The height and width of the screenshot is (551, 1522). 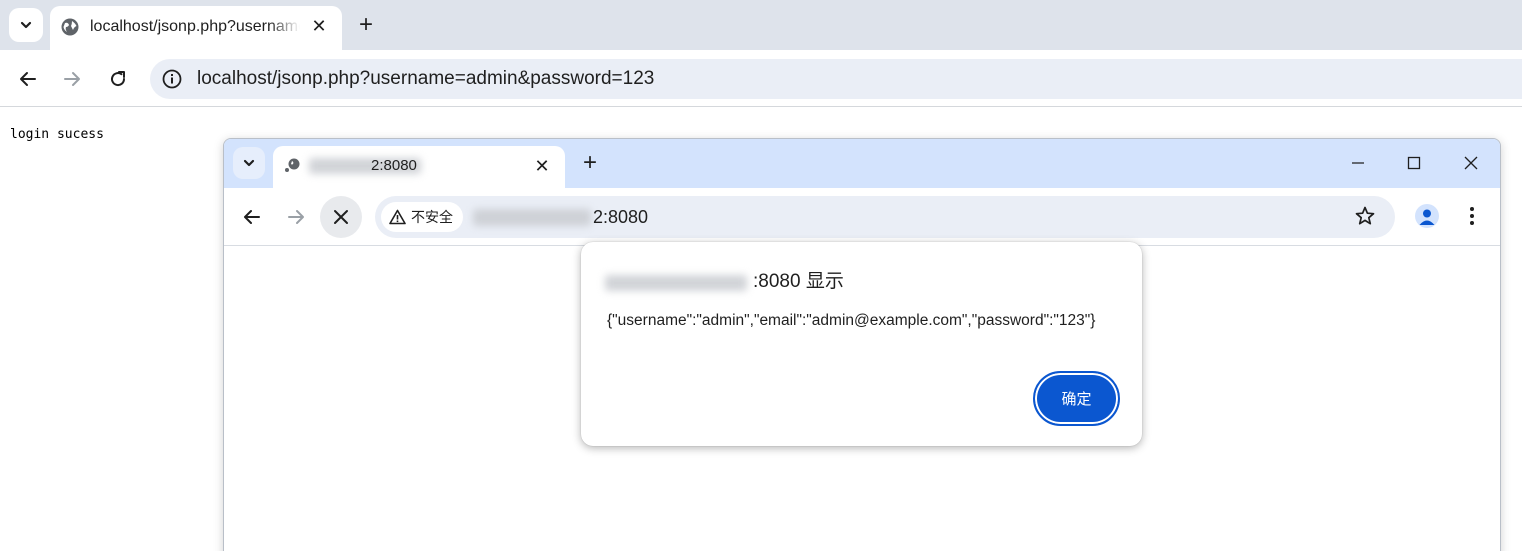 I want to click on more-menu-icon, so click(x=1472, y=216).